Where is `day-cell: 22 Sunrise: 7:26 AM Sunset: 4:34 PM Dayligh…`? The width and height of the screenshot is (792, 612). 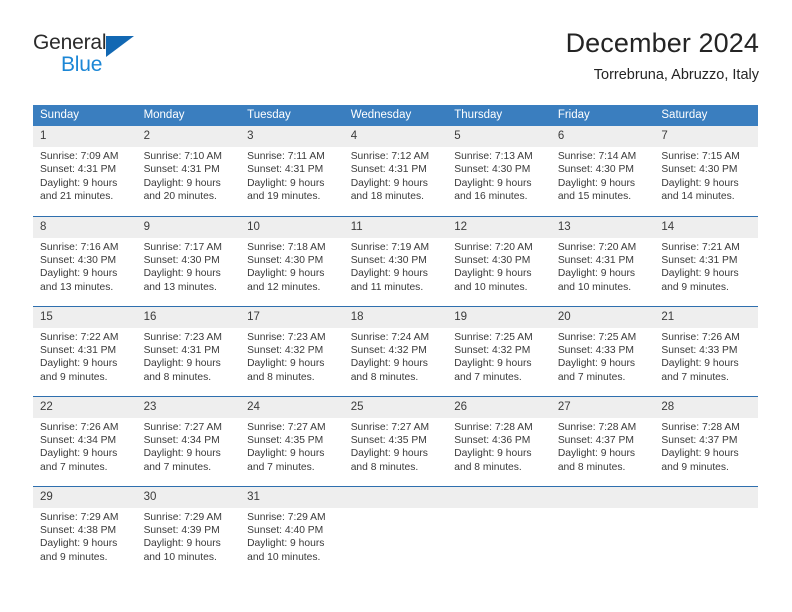
day-cell: 22 Sunrise: 7:26 AM Sunset: 4:34 PM Dayligh… is located at coordinates (85, 440).